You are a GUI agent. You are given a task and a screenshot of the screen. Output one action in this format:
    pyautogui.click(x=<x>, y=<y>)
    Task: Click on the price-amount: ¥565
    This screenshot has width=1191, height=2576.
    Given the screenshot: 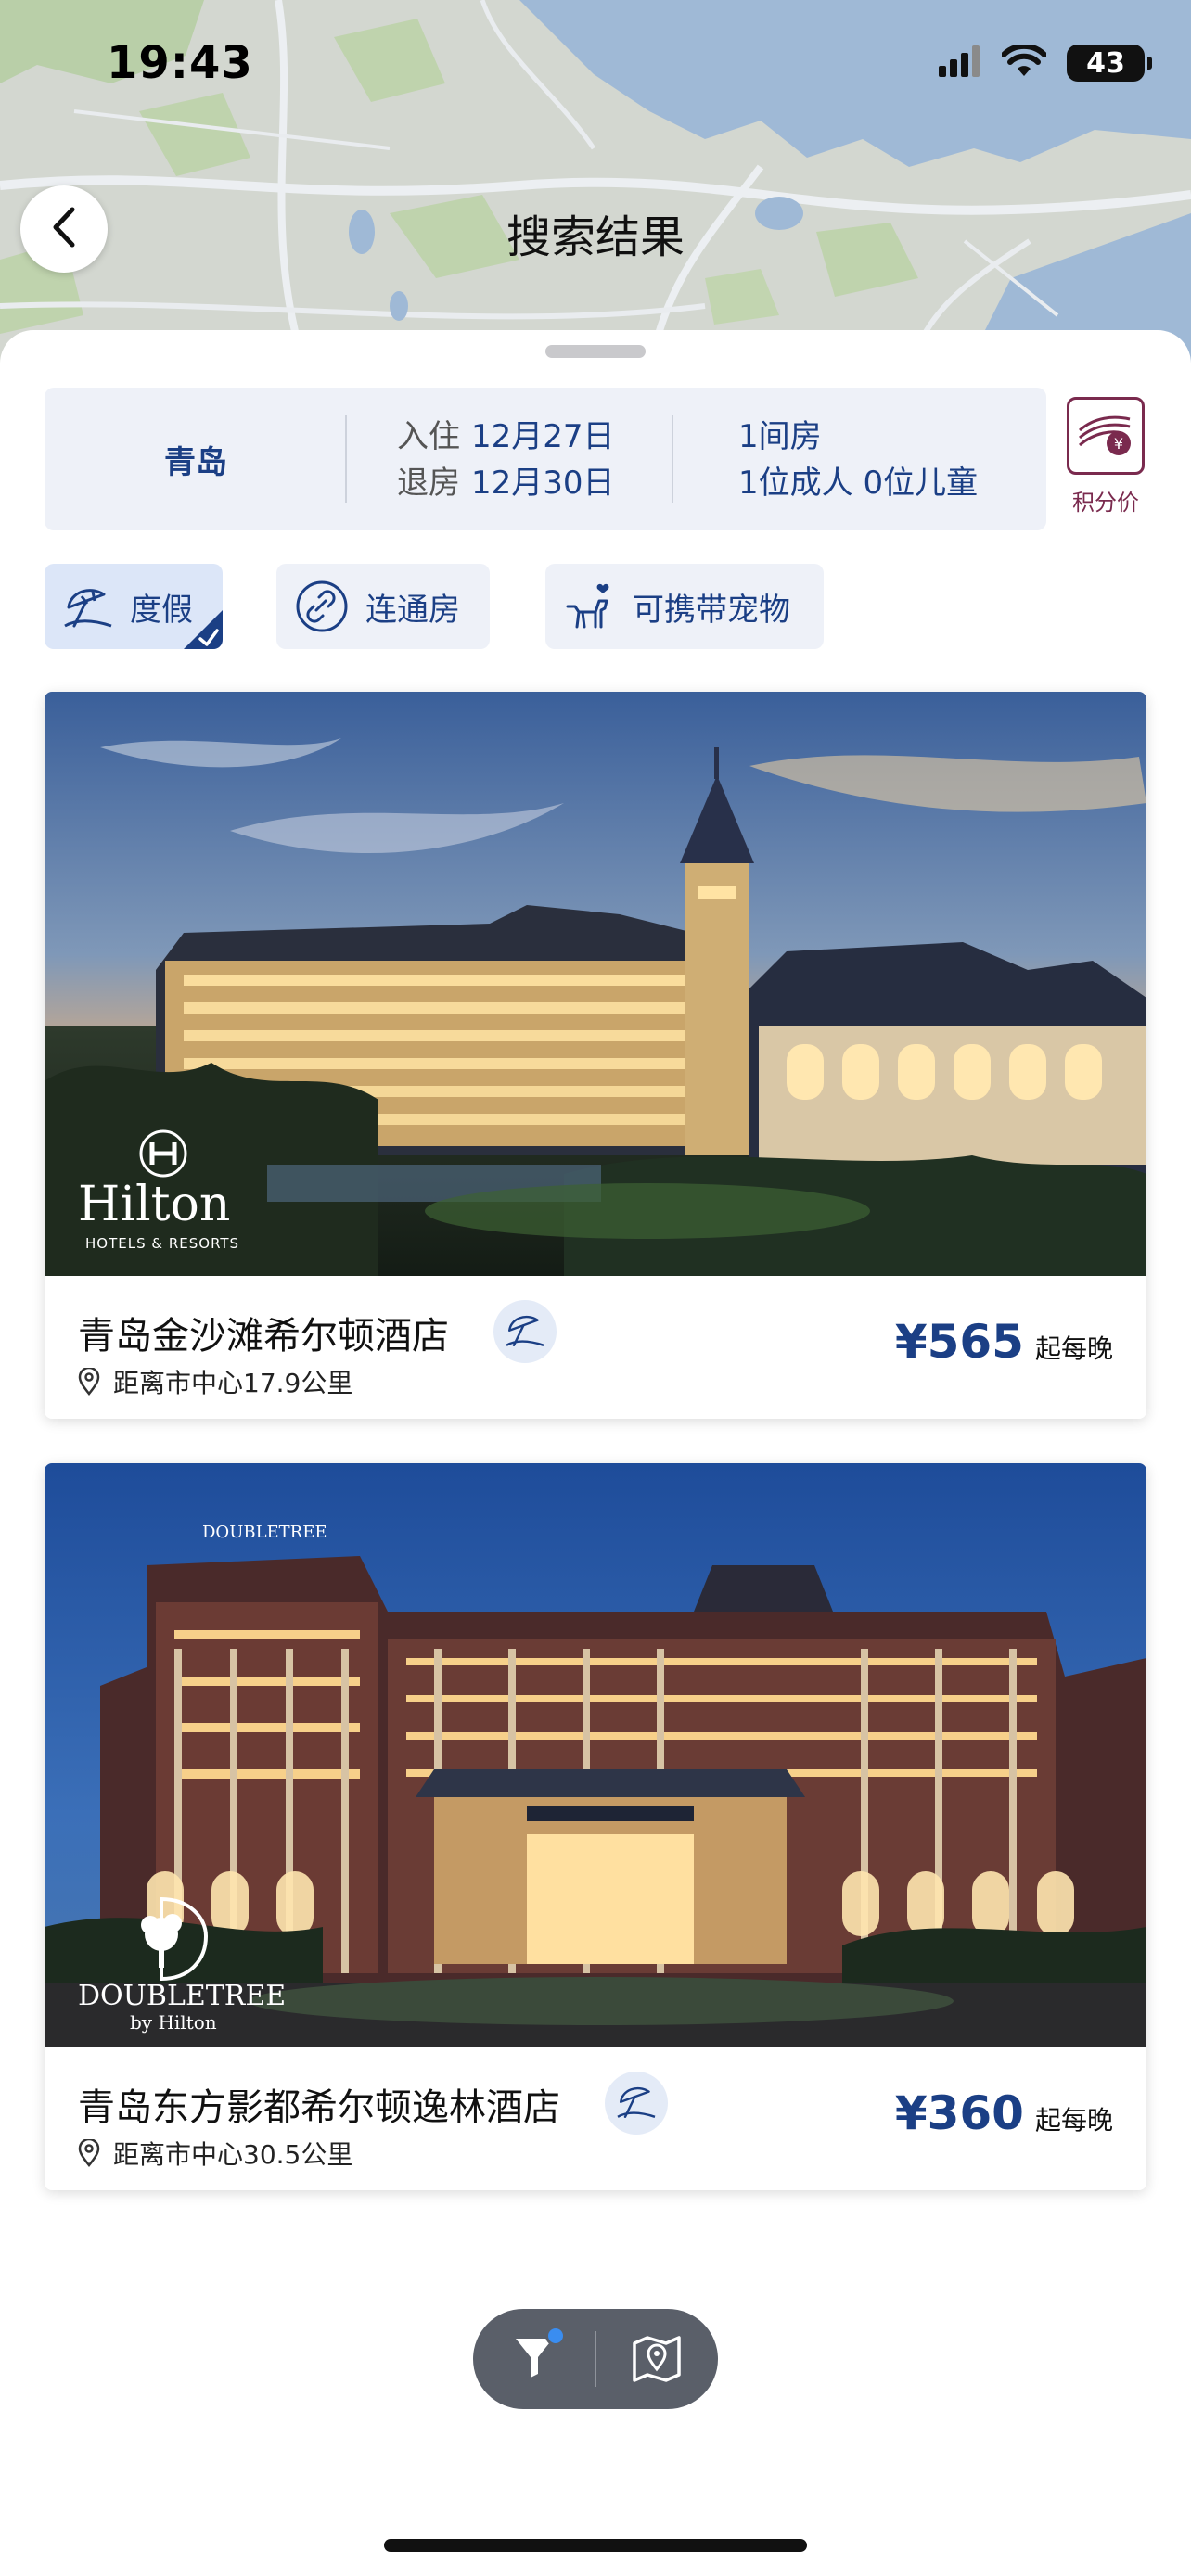 What is the action you would take?
    pyautogui.click(x=959, y=1342)
    